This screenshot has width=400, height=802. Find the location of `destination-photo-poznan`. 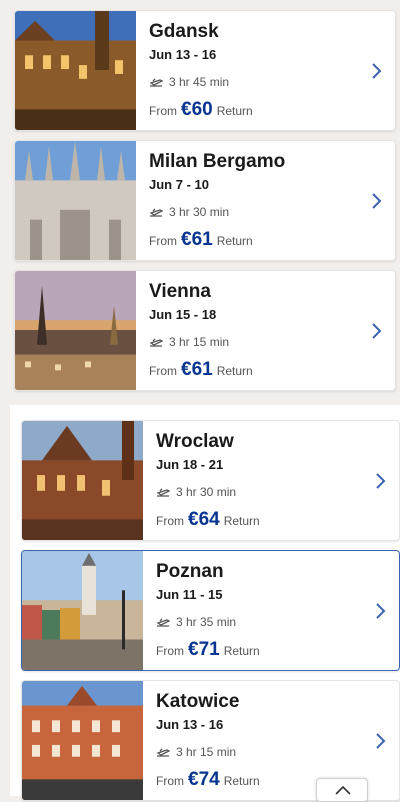

destination-photo-poznan is located at coordinates (82, 610).